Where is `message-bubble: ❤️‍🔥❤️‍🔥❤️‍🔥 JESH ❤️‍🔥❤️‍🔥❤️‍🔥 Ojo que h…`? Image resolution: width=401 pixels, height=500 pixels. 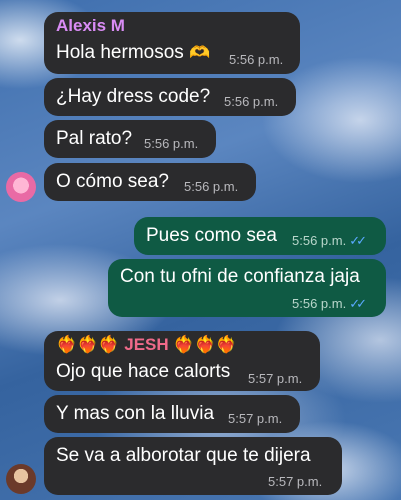
message-bubble: ❤️‍🔥❤️‍🔥❤️‍🔥 JESH ❤️‍🔥❤️‍🔥❤️‍🔥 Ojo que h… is located at coordinates (182, 361).